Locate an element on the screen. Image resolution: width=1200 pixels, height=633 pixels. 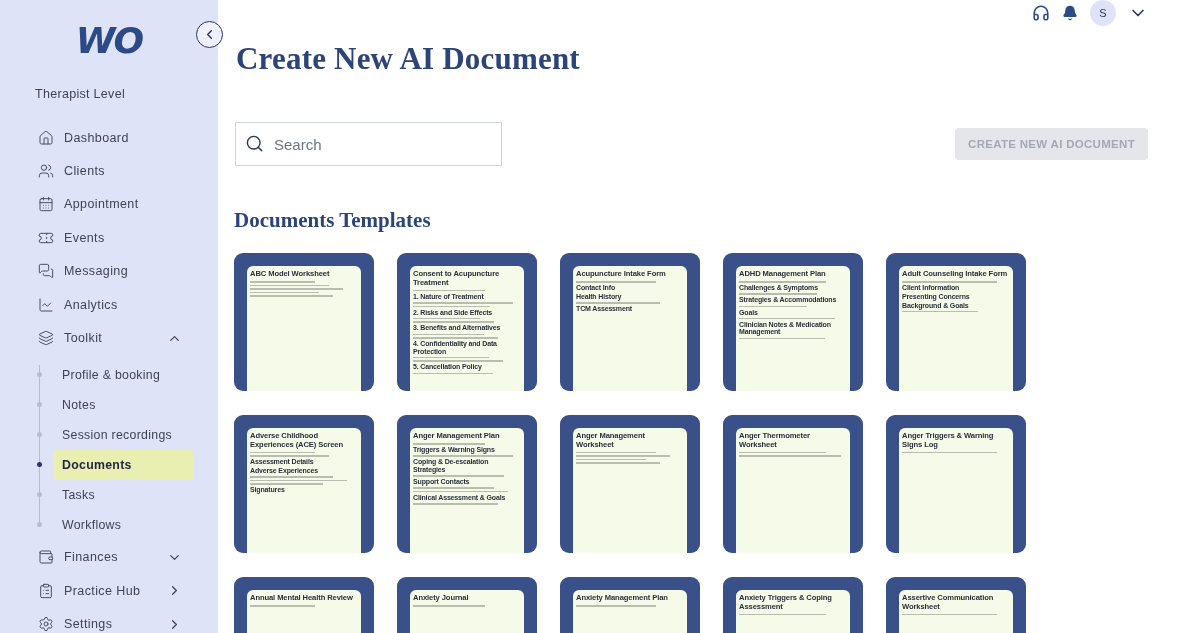
search-icon is located at coordinates (254, 143).